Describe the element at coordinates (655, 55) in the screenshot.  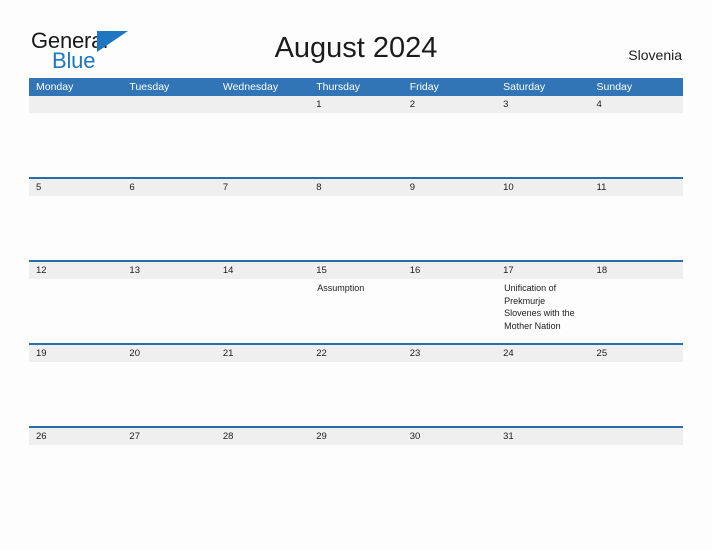
I see `country-label: Slovenia` at that location.